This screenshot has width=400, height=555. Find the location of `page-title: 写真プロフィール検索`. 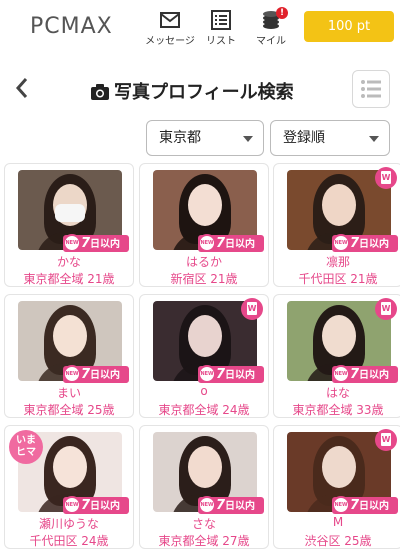

page-title: 写真プロフィール検索 is located at coordinates (192, 91).